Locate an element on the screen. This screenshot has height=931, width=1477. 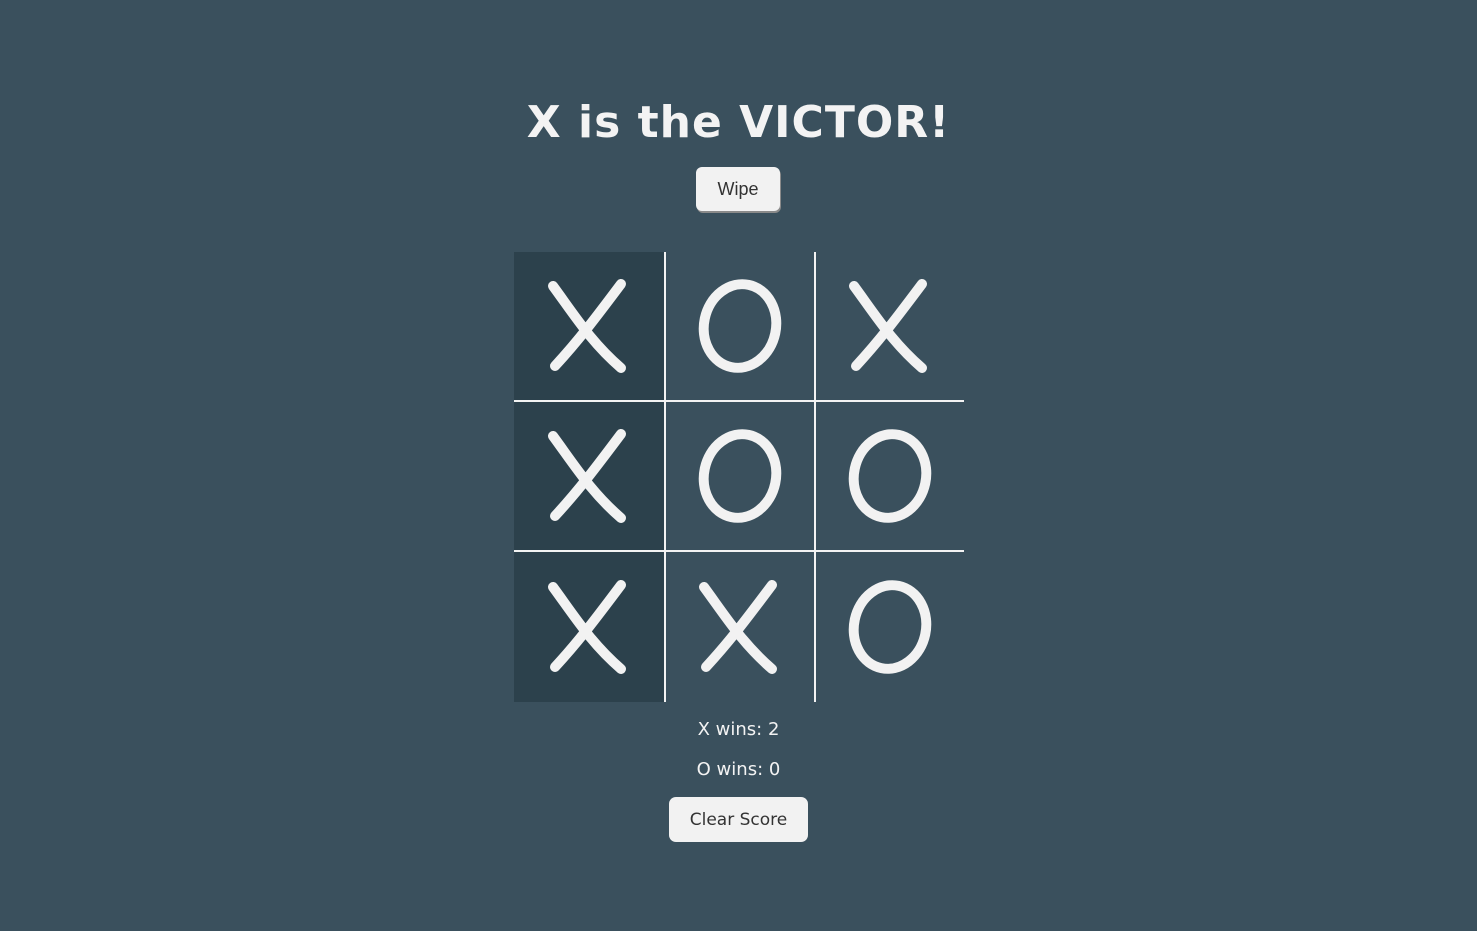
game-status-title: X is the VICTOR! is located at coordinates (738, 122).